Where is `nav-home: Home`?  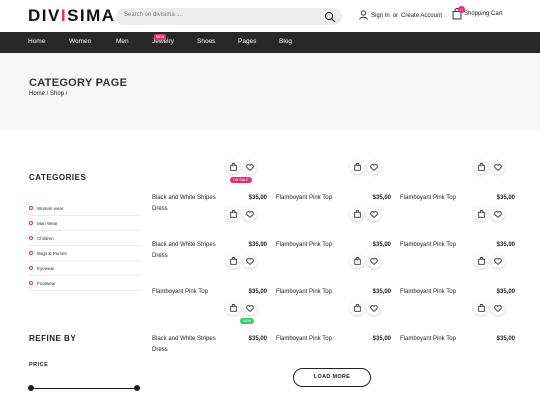
nav-home: Home is located at coordinates (36, 41).